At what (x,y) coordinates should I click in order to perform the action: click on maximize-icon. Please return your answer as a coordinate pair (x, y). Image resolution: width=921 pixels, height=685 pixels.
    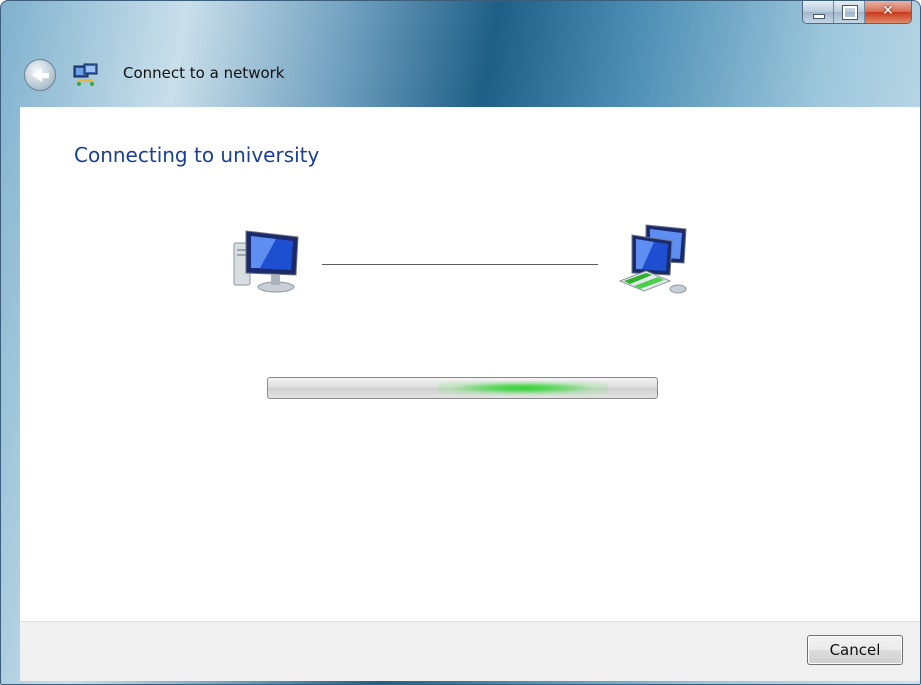
    Looking at the image, I should click on (850, 12).